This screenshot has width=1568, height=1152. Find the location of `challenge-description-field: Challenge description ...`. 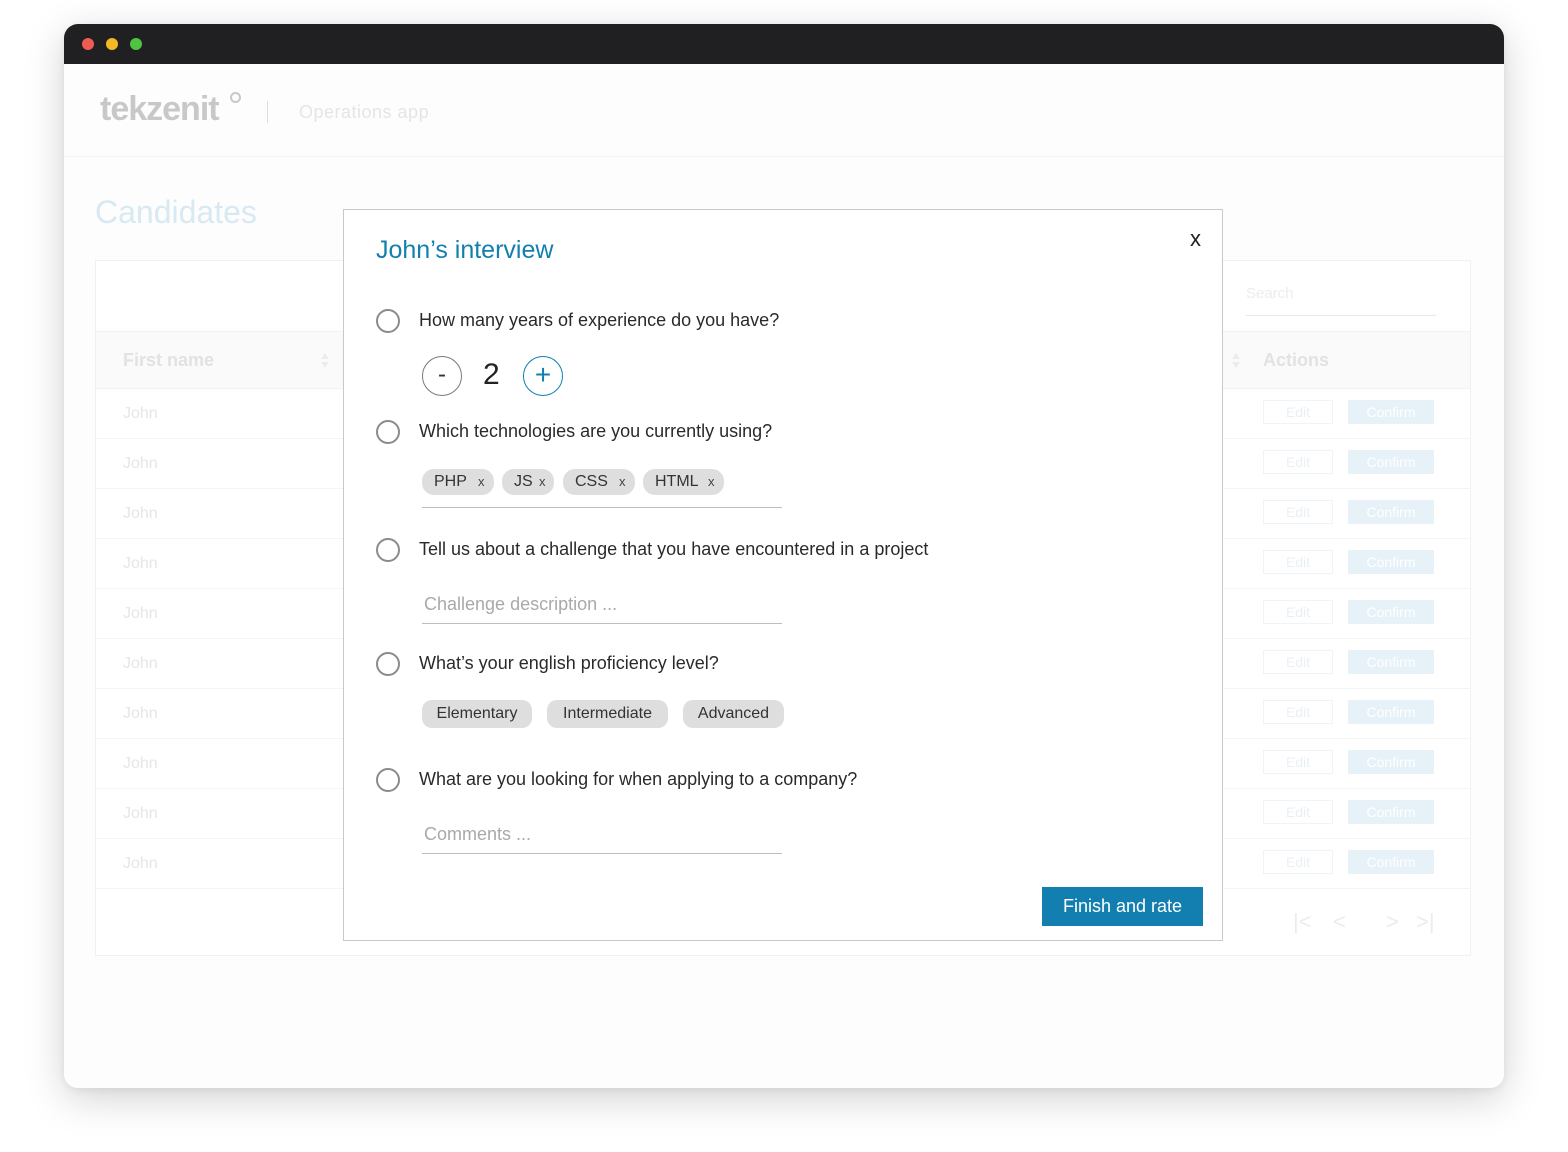

challenge-description-field: Challenge description ... is located at coordinates (602, 606).